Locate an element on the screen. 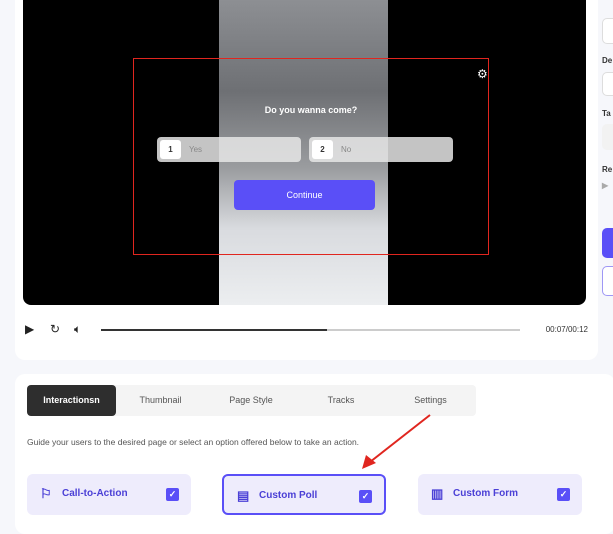  right-label: De is located at coordinates (607, 60).